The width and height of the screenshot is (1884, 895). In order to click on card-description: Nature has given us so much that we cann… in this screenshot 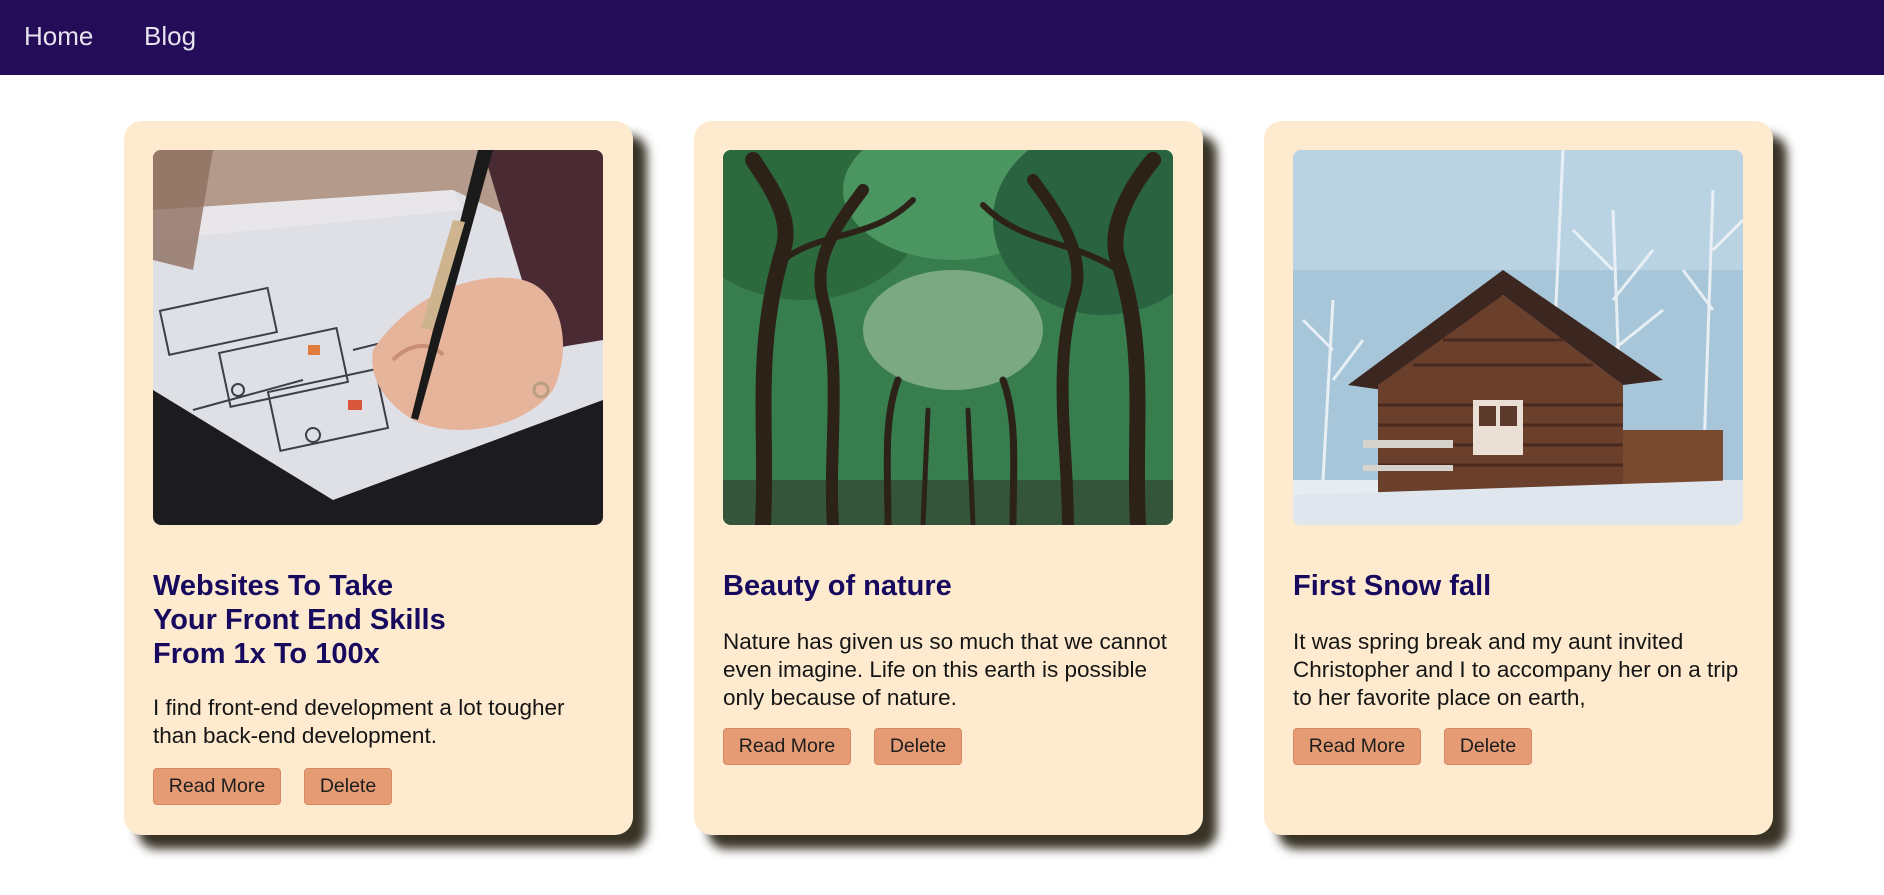, I will do `click(945, 669)`.